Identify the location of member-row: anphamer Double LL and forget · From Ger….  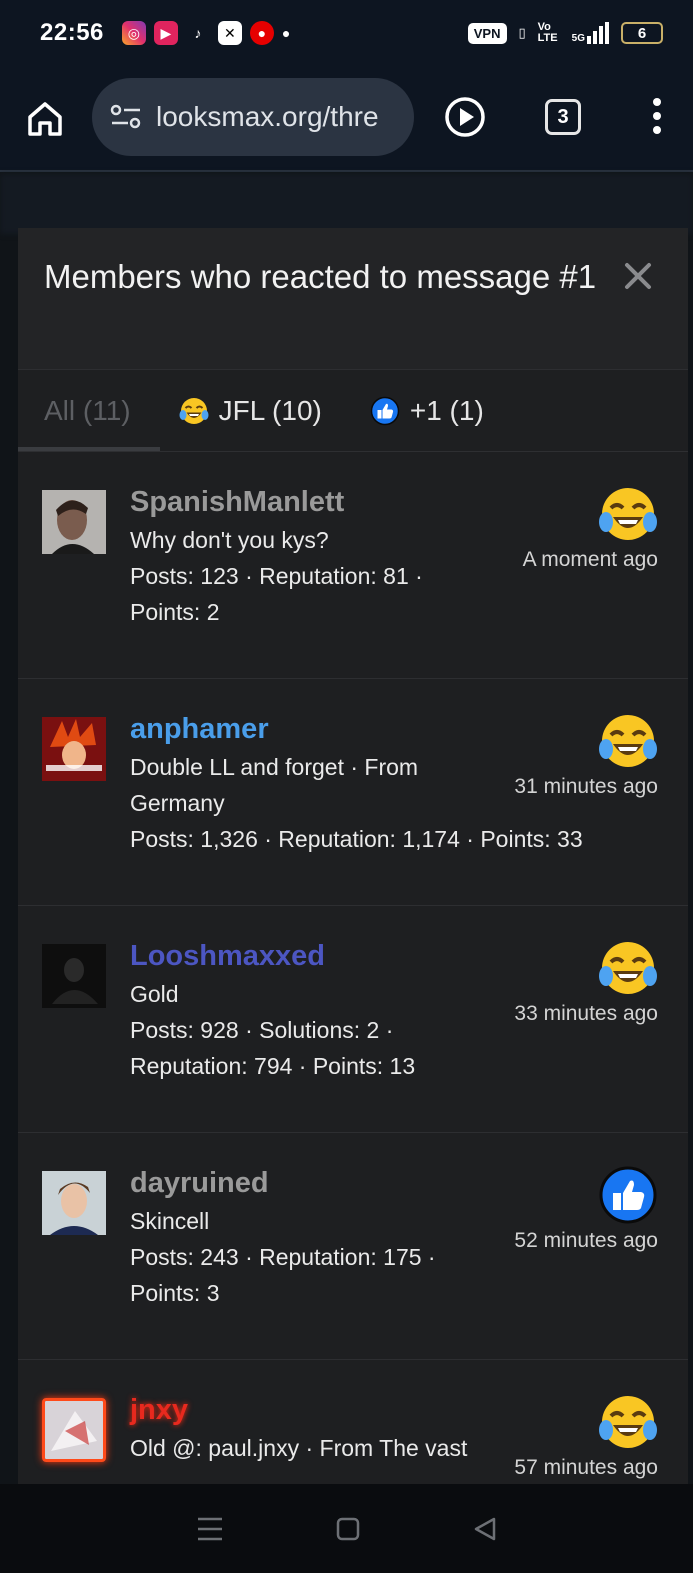
(353, 792).